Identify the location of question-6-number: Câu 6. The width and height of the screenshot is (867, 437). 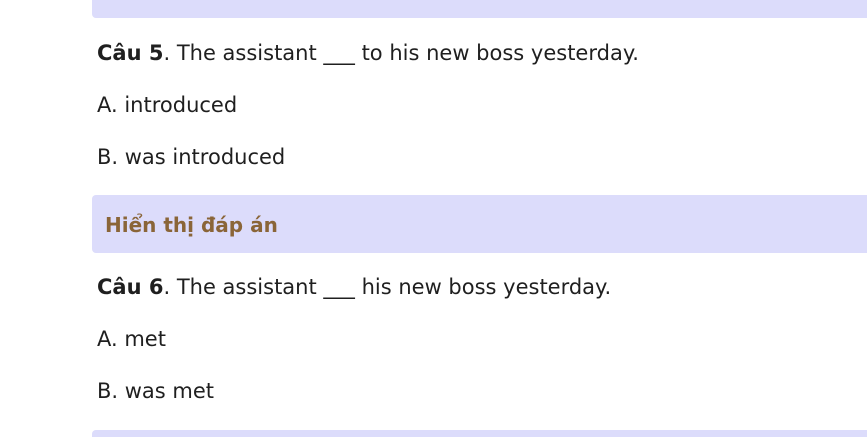
(130, 287).